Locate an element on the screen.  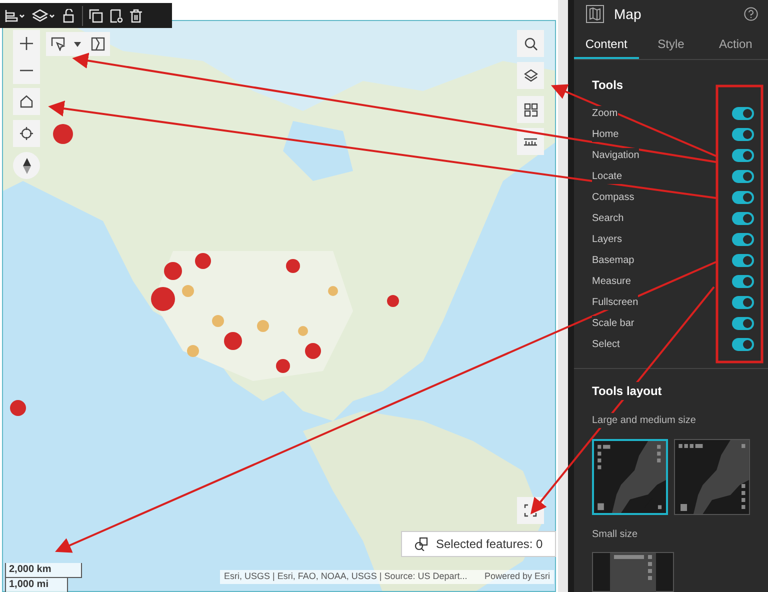
measure-button is located at coordinates (530, 141).